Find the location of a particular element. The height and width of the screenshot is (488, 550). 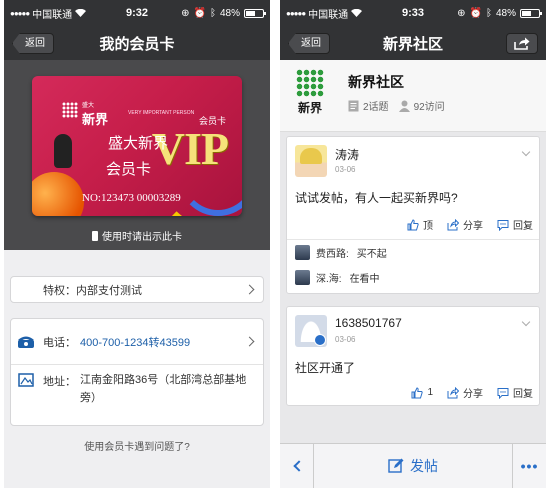

chevron-left-icon is located at coordinates (298, 466).